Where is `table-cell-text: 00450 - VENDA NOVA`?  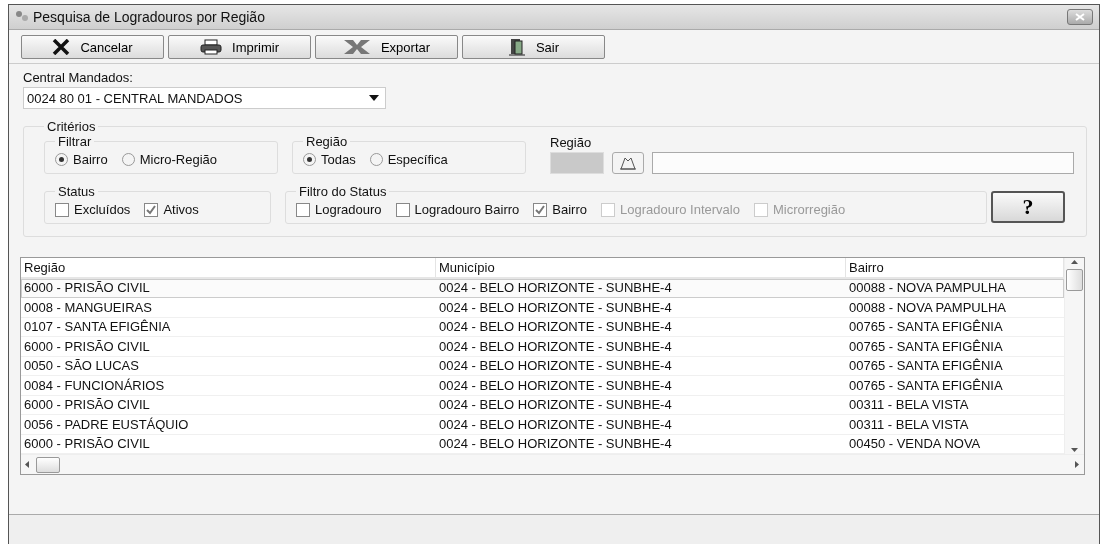 table-cell-text: 00450 - VENDA NOVA is located at coordinates (915, 444).